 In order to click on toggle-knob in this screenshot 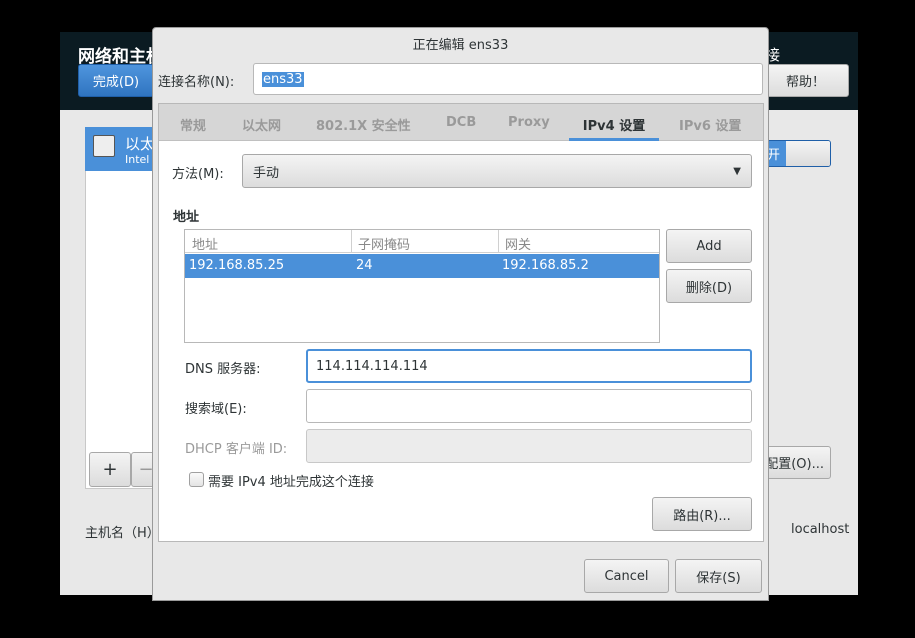, I will do `click(808, 153)`.